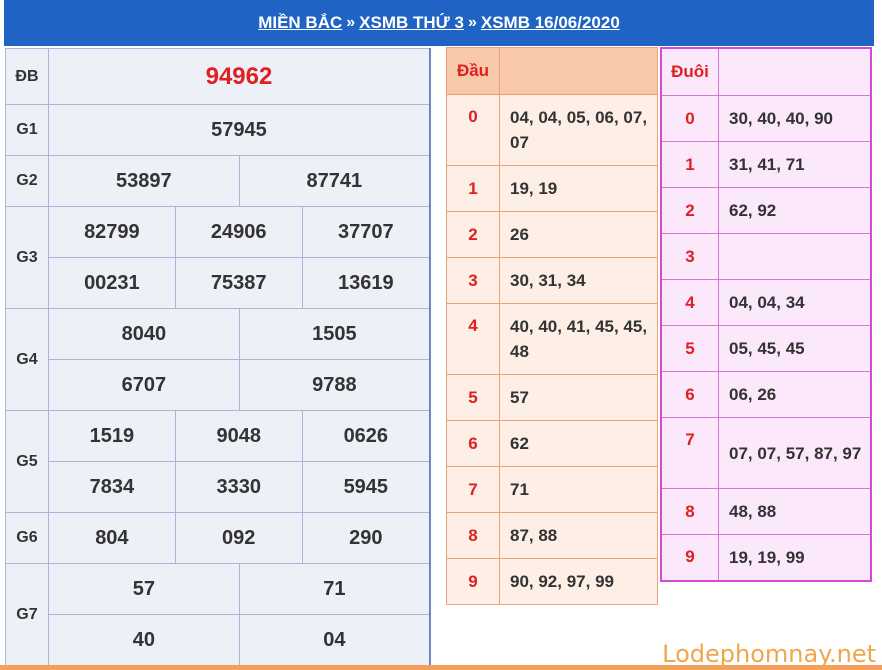 This screenshot has width=882, height=670. I want to click on duoi-row: 1 31, 41, 71, so click(766, 164).